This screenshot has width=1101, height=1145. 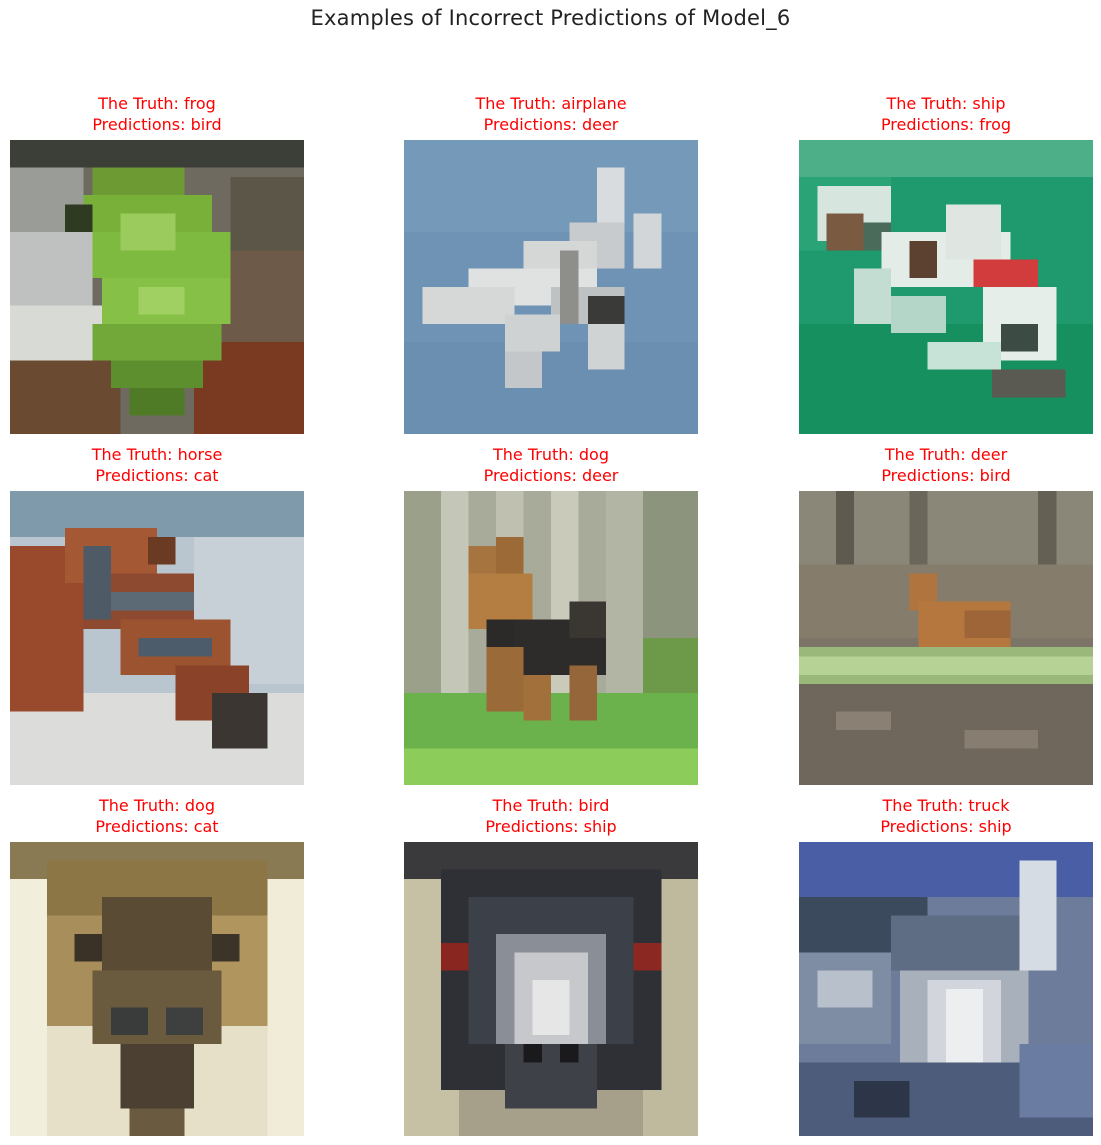 What do you see at coordinates (551, 114) in the screenshot?
I see `panel-caption: The Truth: airplane Predictions: deer` at bounding box center [551, 114].